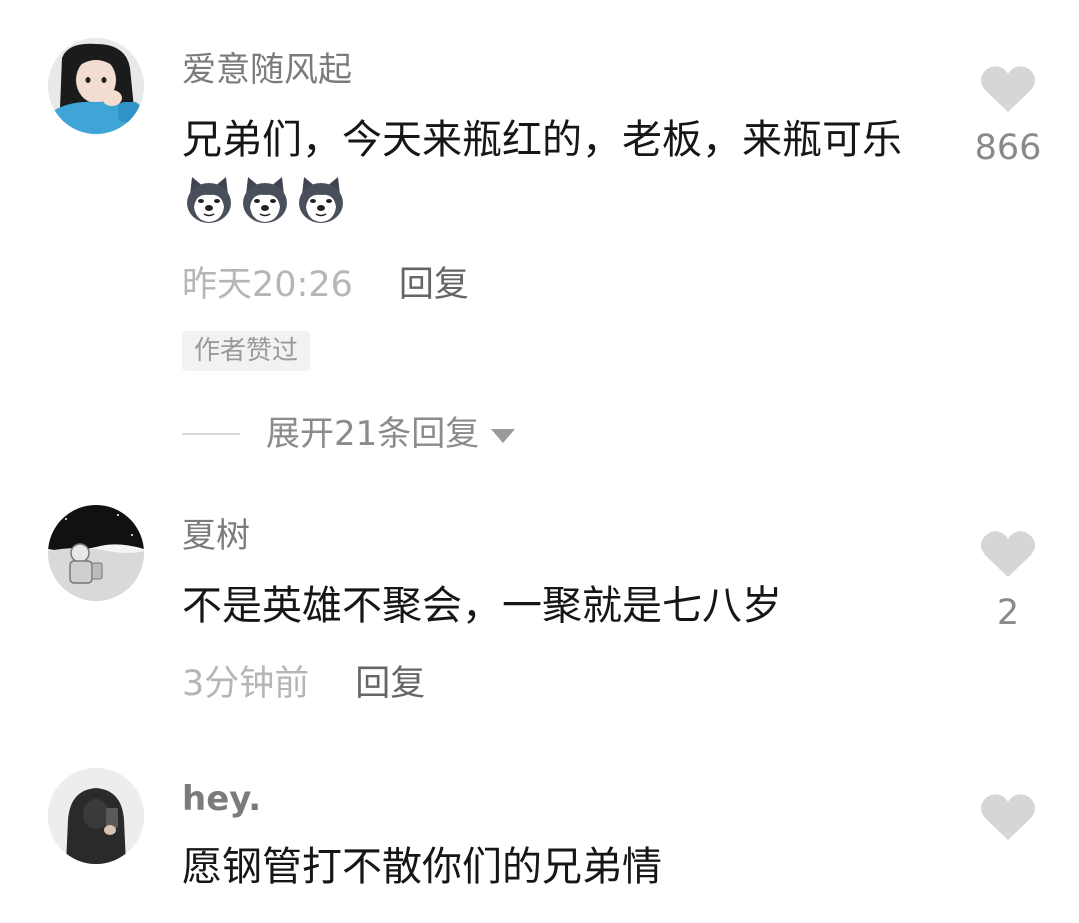 Image resolution: width=1079 pixels, height=923 pixels. I want to click on avatar-astronaut-image, so click(96, 553).